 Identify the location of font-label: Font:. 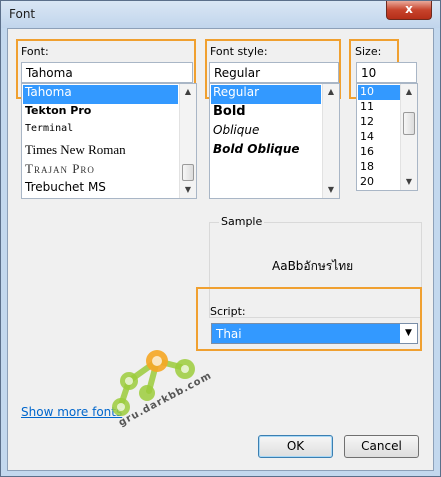
(35, 51).